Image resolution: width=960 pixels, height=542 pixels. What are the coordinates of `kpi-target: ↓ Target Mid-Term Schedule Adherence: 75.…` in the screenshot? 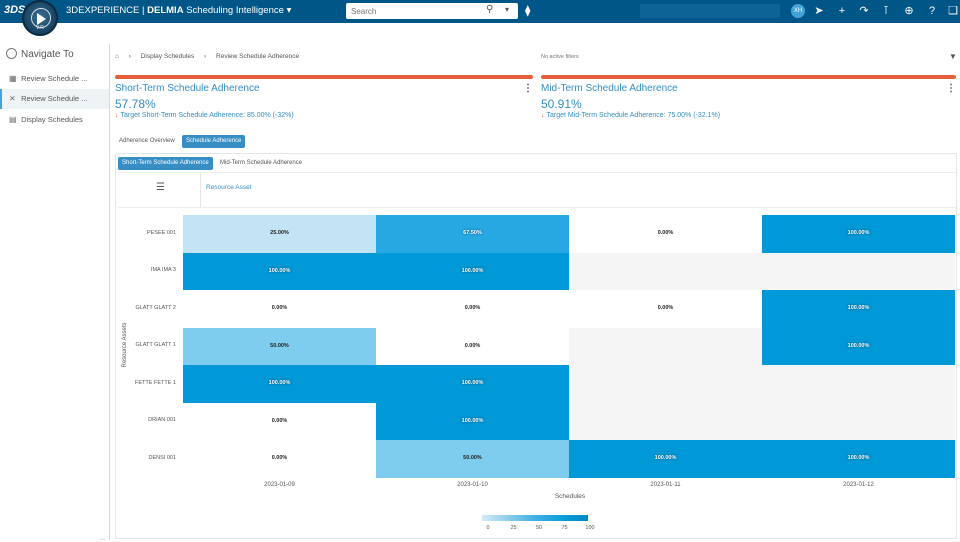 It's located at (630, 115).